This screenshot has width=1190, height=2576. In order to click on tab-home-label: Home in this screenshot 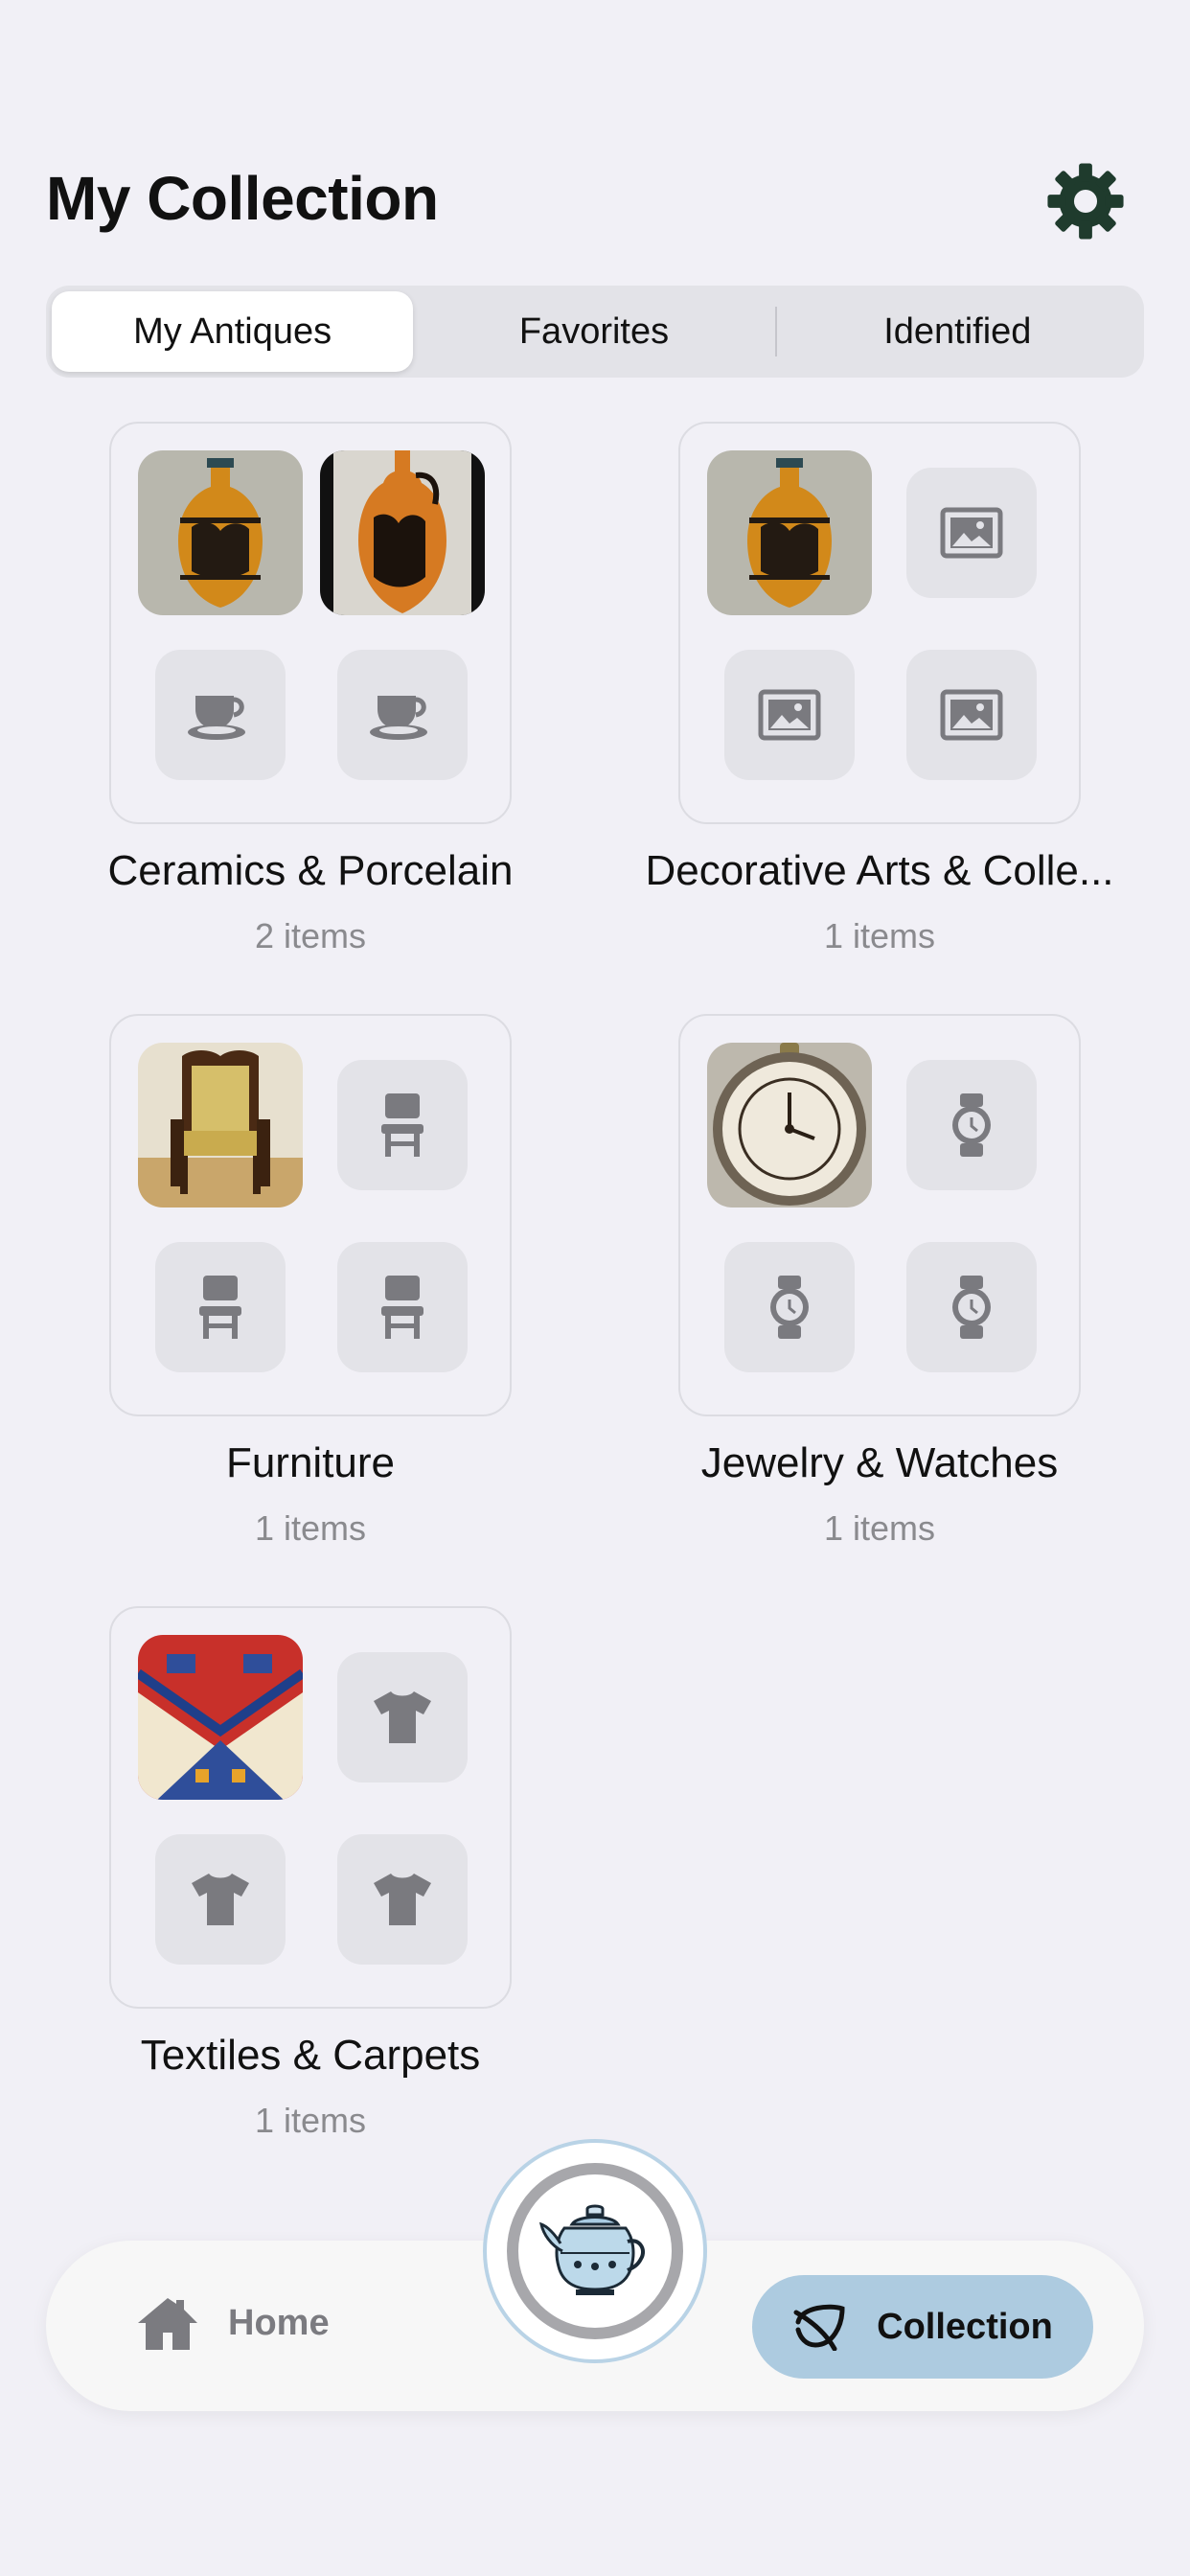, I will do `click(279, 2322)`.